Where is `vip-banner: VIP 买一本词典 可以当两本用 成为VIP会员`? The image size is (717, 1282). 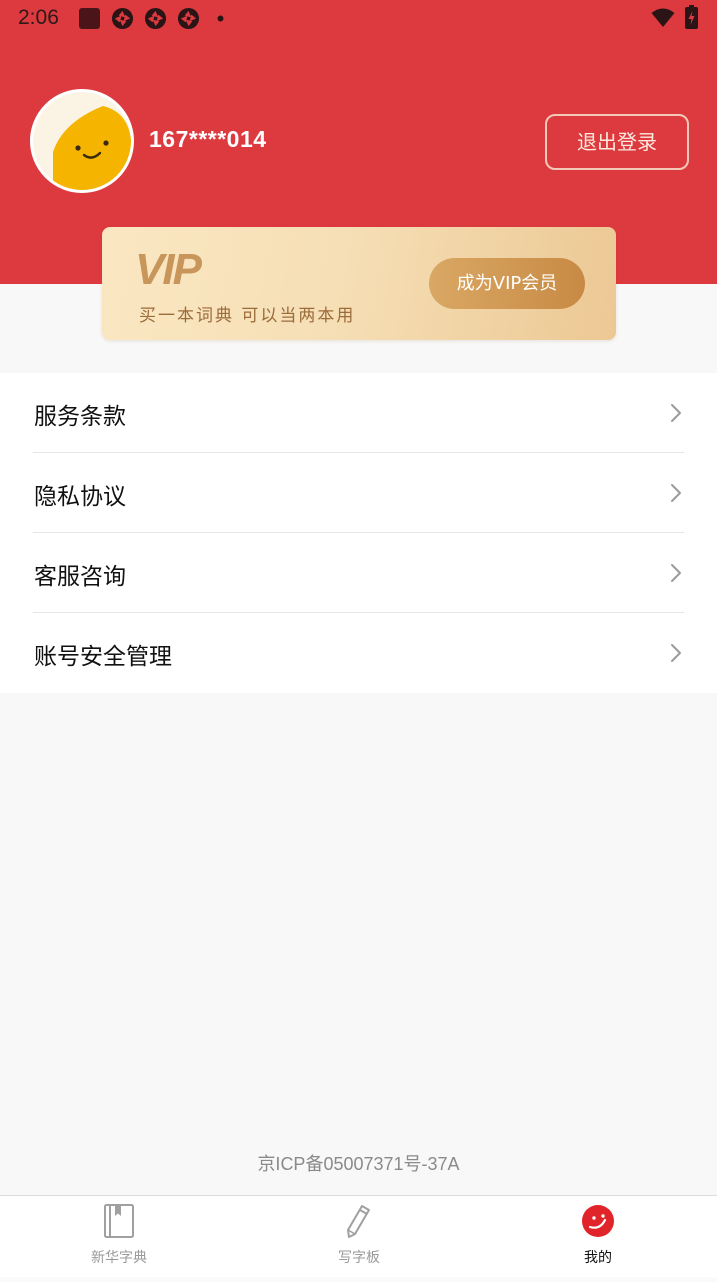
vip-banner: VIP 买一本词典 可以当两本用 成为VIP会员 is located at coordinates (359, 283).